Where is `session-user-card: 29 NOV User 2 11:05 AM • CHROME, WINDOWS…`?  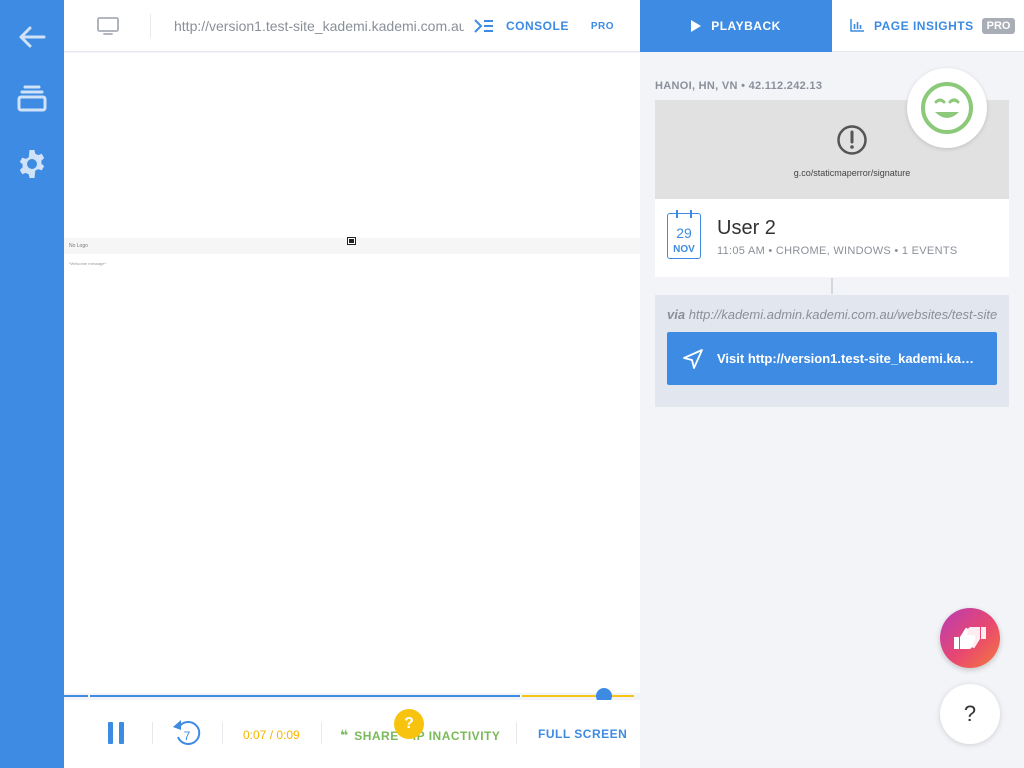 session-user-card: 29 NOV User 2 11:05 AM • CHROME, WINDOWS… is located at coordinates (832, 238).